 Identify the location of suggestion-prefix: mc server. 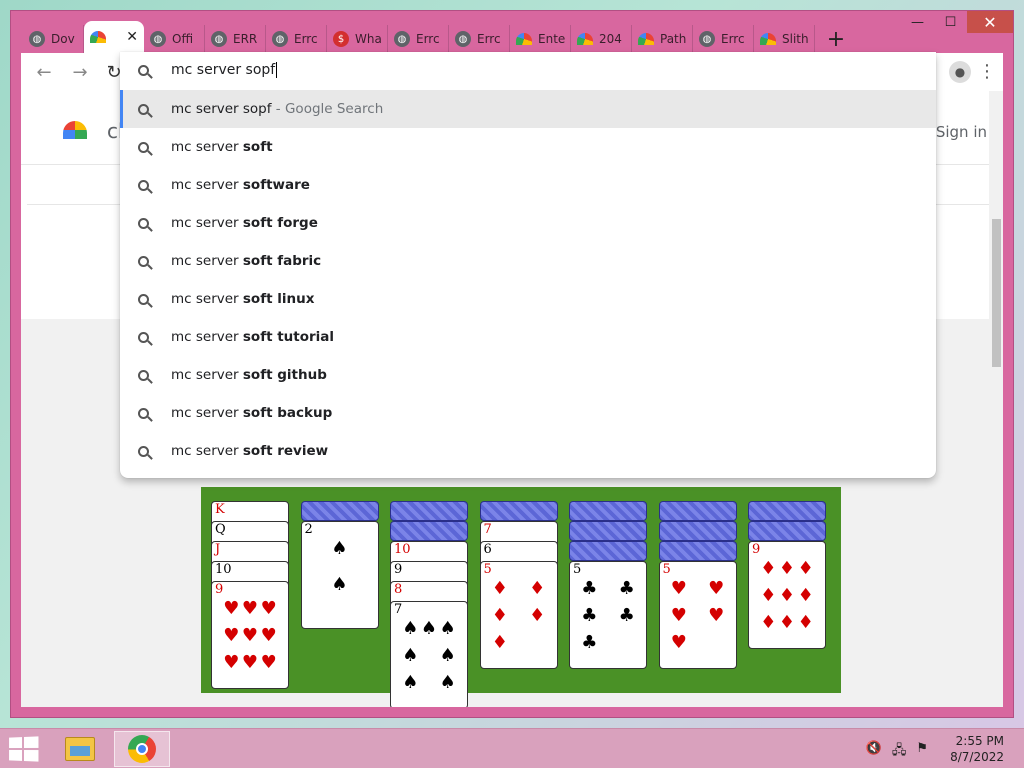
(207, 185).